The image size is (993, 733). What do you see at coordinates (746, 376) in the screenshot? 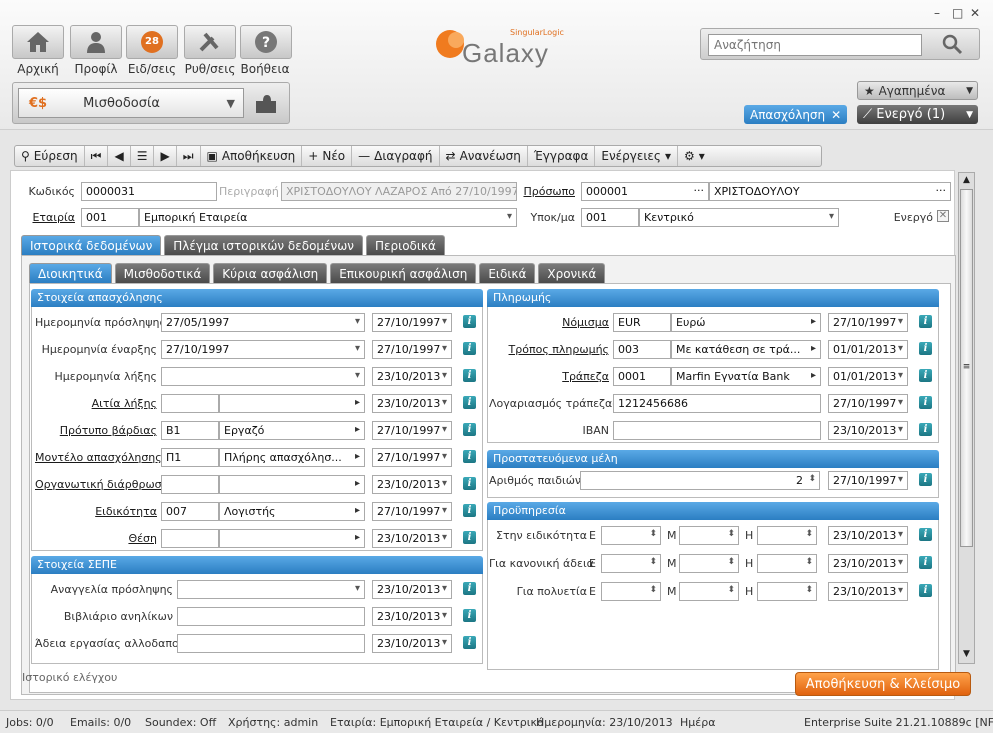
I see `payment-name-select: Marfin Εγνατία Bank` at bounding box center [746, 376].